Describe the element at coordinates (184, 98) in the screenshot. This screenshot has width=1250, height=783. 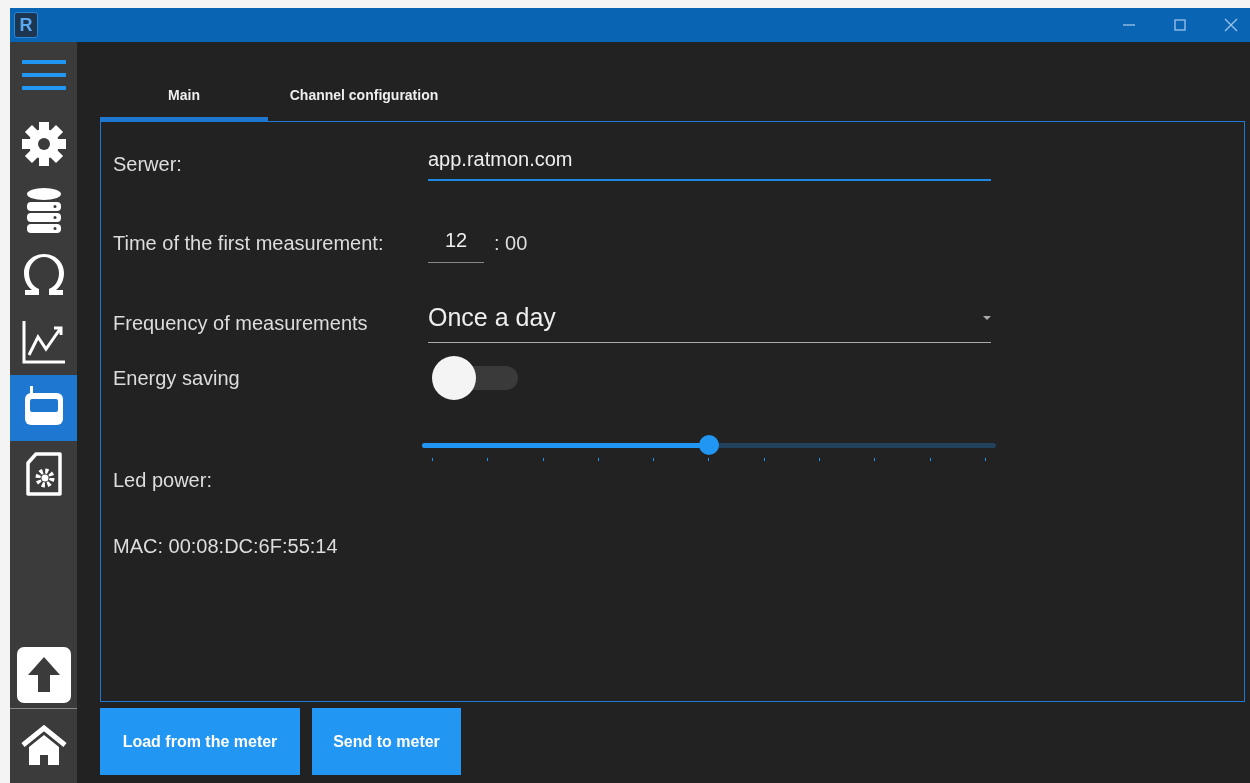
I see `tab: Main` at that location.